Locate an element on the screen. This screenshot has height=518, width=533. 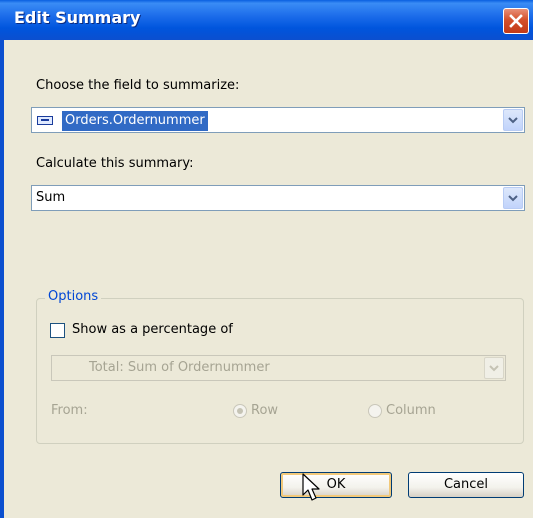
summary-dropdown-button is located at coordinates (513, 198).